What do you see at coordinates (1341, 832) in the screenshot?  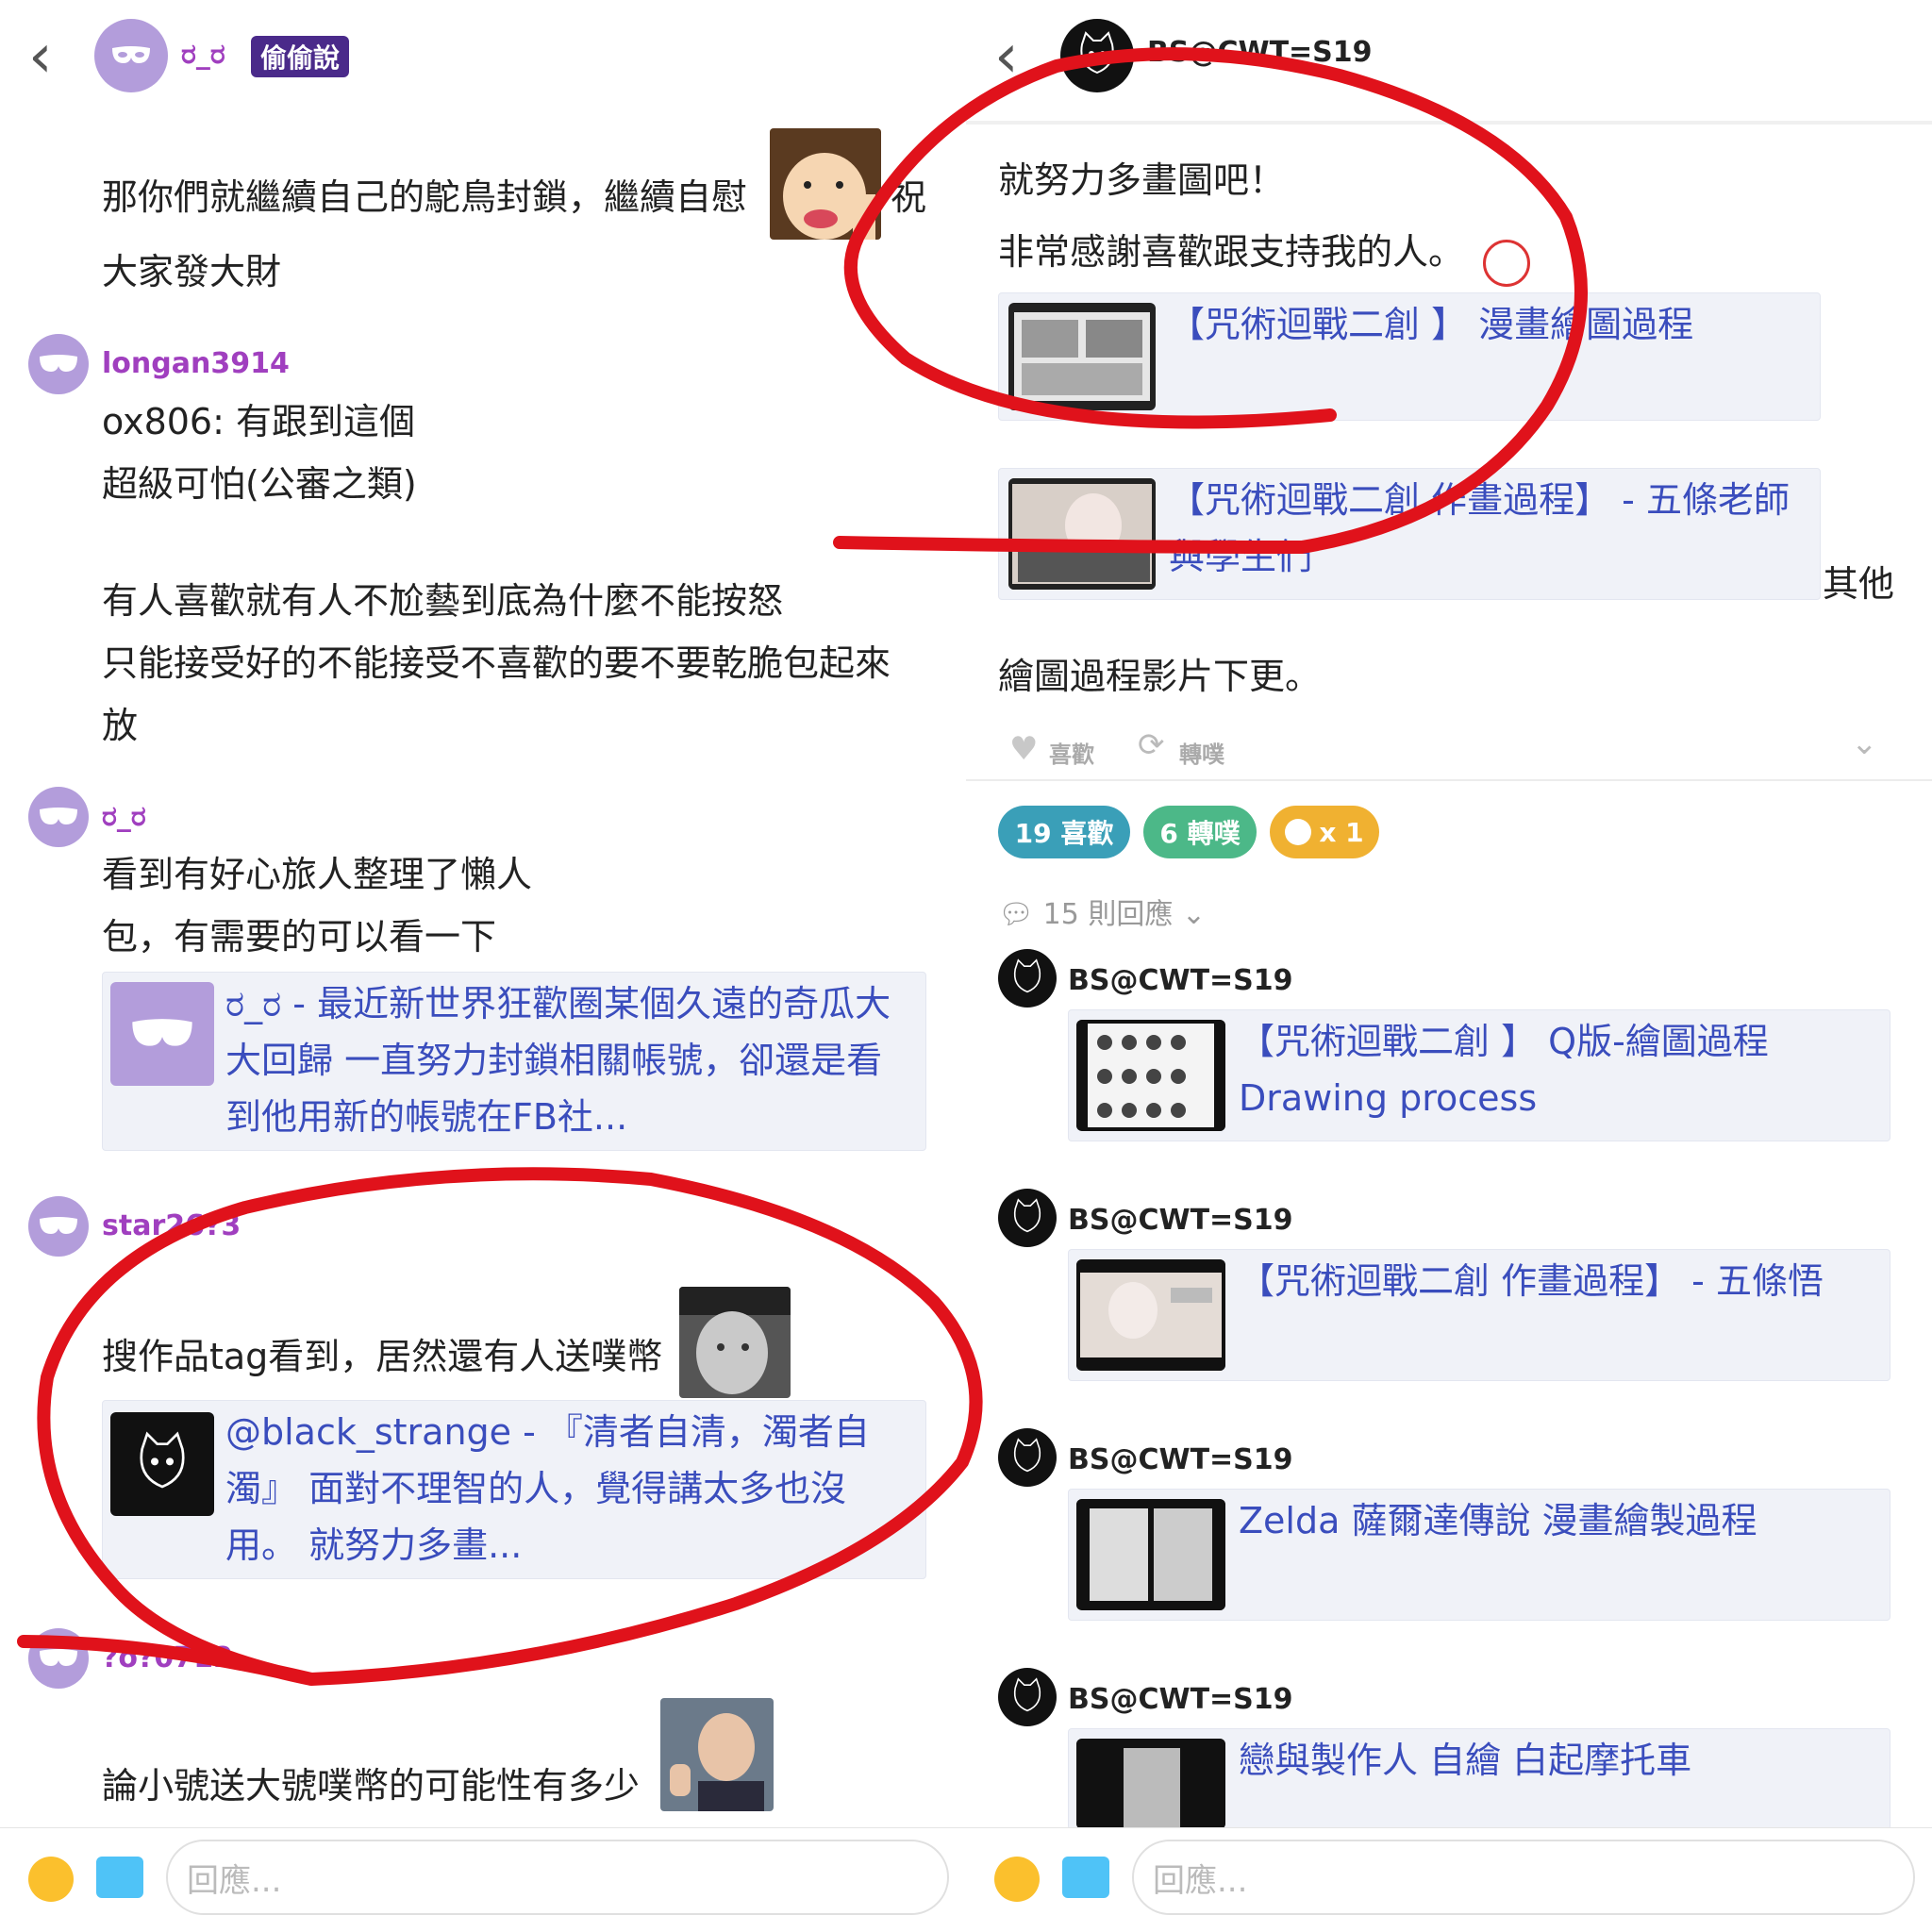 I see `coins-count: x 1` at bounding box center [1341, 832].